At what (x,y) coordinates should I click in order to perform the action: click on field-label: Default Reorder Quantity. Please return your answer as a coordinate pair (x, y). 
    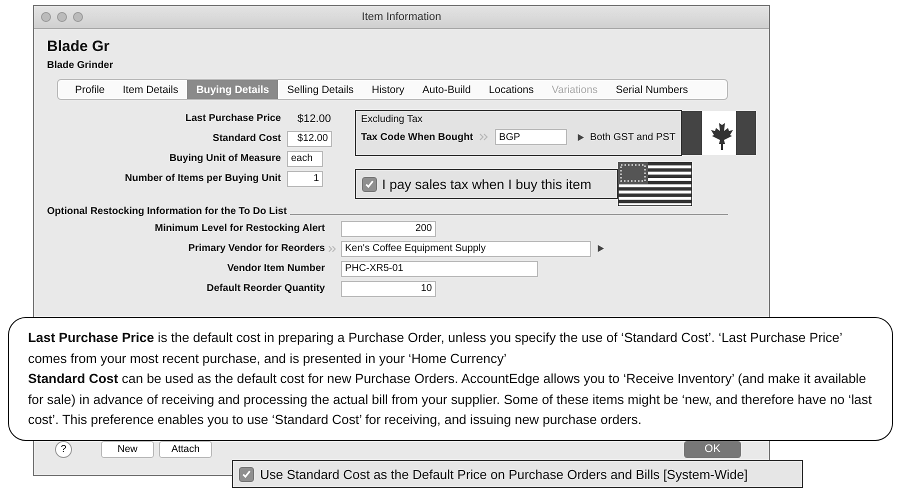
    Looking at the image, I should click on (265, 288).